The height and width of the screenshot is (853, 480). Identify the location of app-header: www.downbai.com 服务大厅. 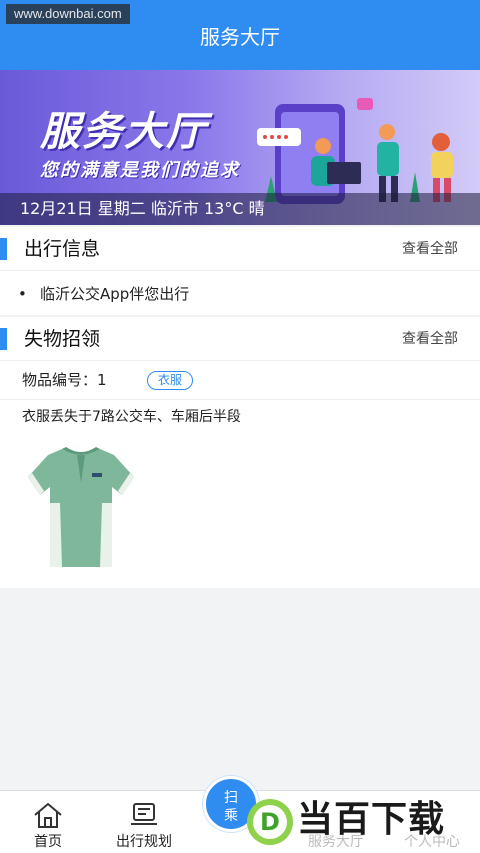
(240, 35).